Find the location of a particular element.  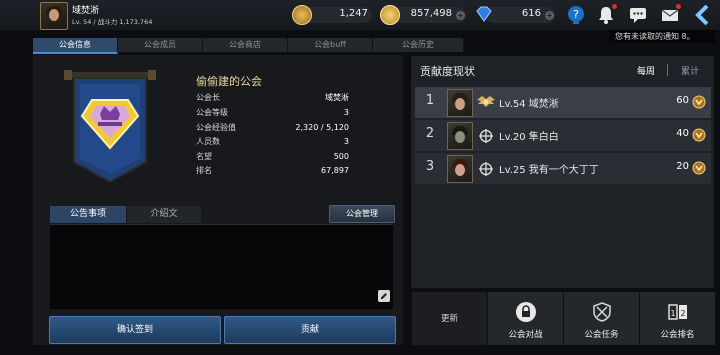

tab-announcement: 公告事项 is located at coordinates (88, 214).